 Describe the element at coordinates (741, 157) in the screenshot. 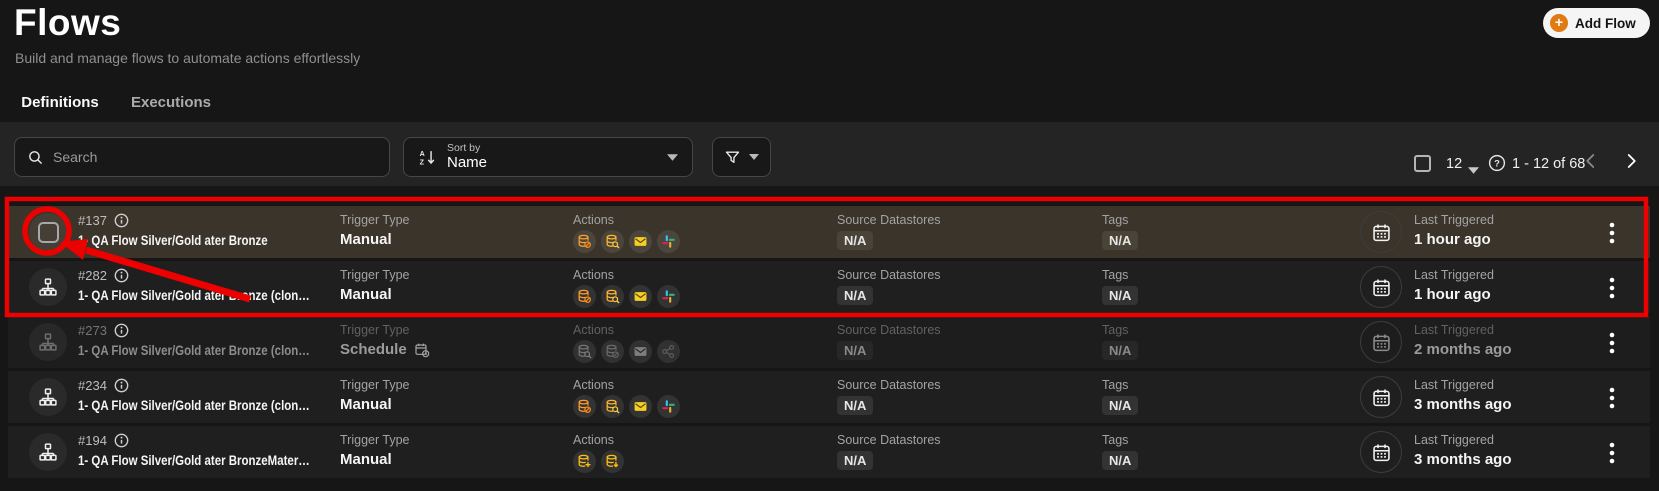

I see `filter-dropdown` at that location.